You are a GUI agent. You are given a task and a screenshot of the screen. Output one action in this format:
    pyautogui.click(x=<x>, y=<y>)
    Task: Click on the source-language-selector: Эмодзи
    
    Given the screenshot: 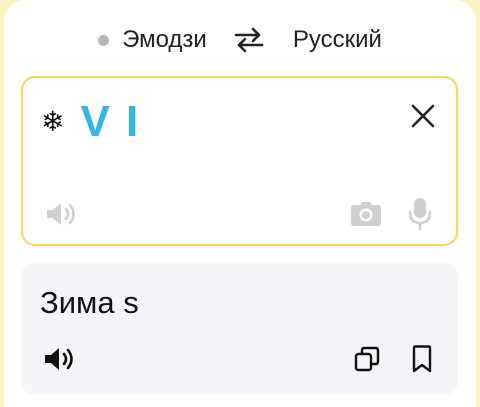 What is the action you would take?
    pyautogui.click(x=152, y=40)
    